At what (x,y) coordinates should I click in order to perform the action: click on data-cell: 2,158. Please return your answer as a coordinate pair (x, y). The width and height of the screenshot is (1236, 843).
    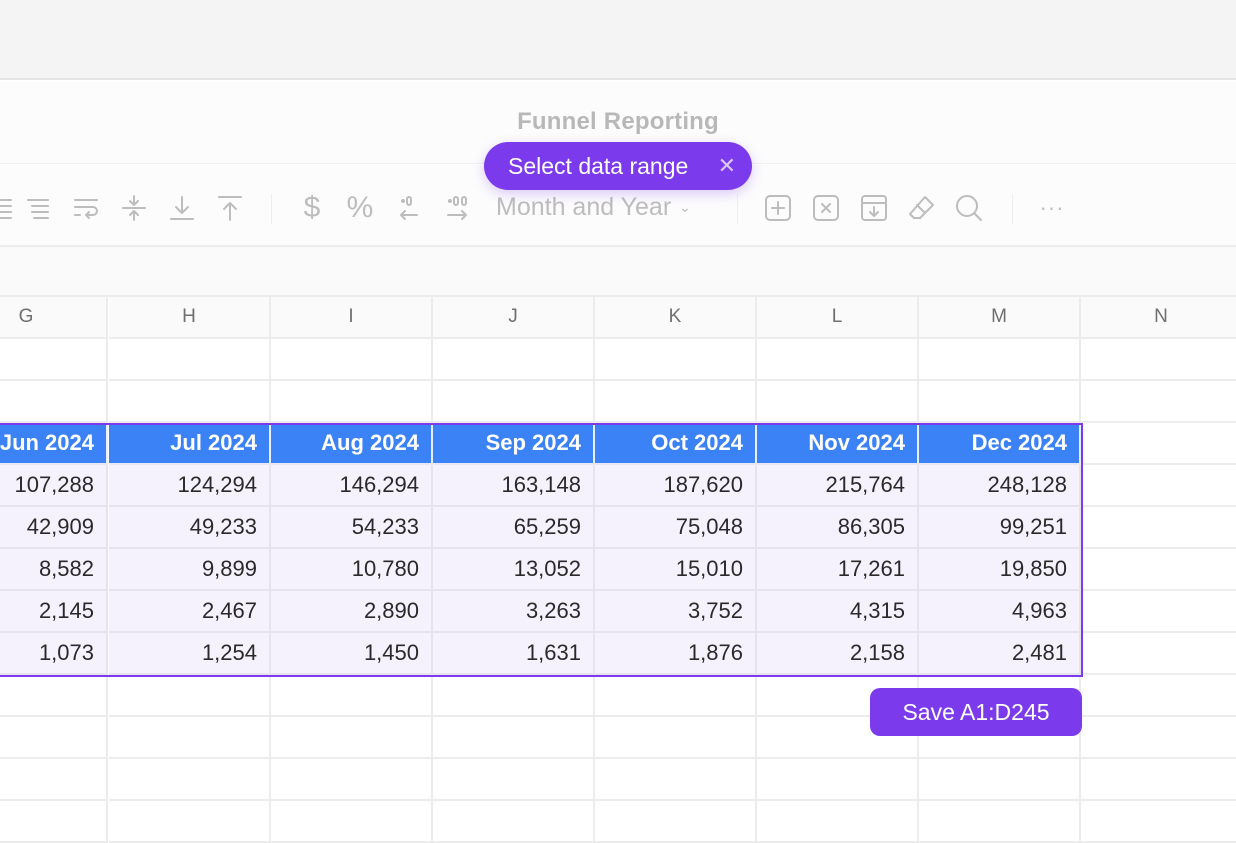
    Looking at the image, I should click on (838, 654).